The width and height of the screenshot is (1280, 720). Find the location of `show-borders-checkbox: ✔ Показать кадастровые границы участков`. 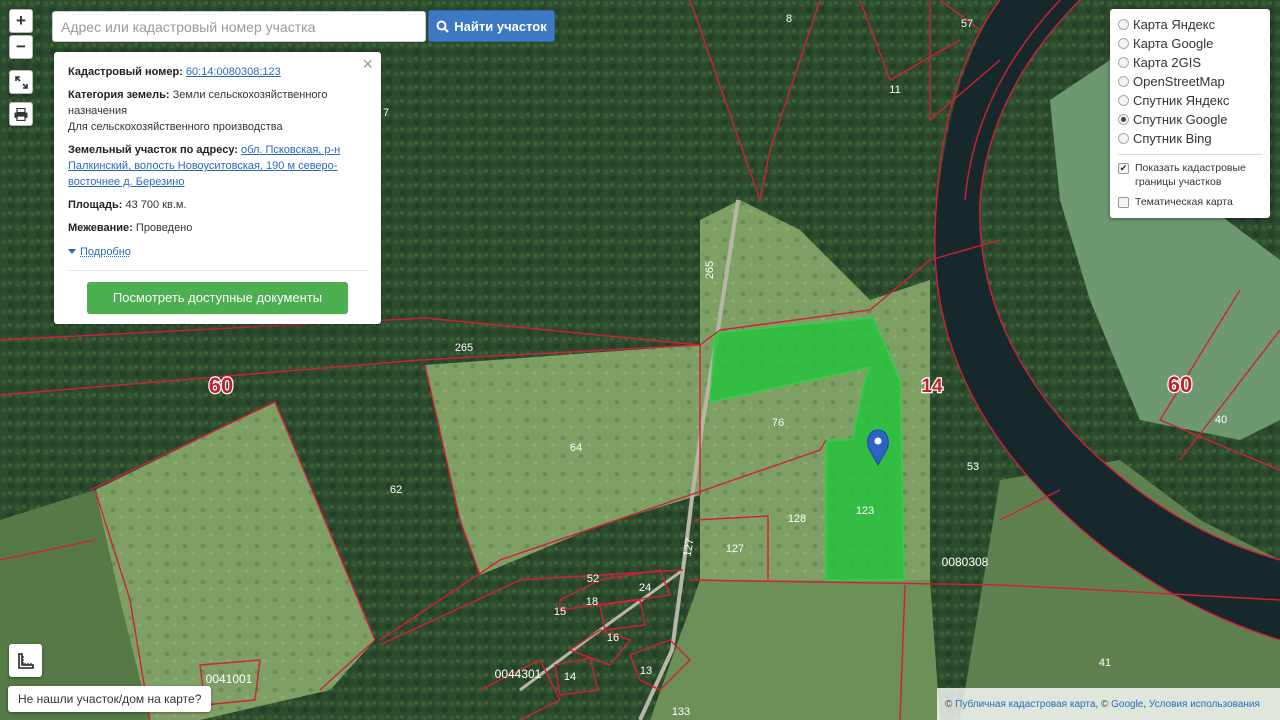

show-borders-checkbox: ✔ Показать кадастровые границы участков is located at coordinates (1190, 175).